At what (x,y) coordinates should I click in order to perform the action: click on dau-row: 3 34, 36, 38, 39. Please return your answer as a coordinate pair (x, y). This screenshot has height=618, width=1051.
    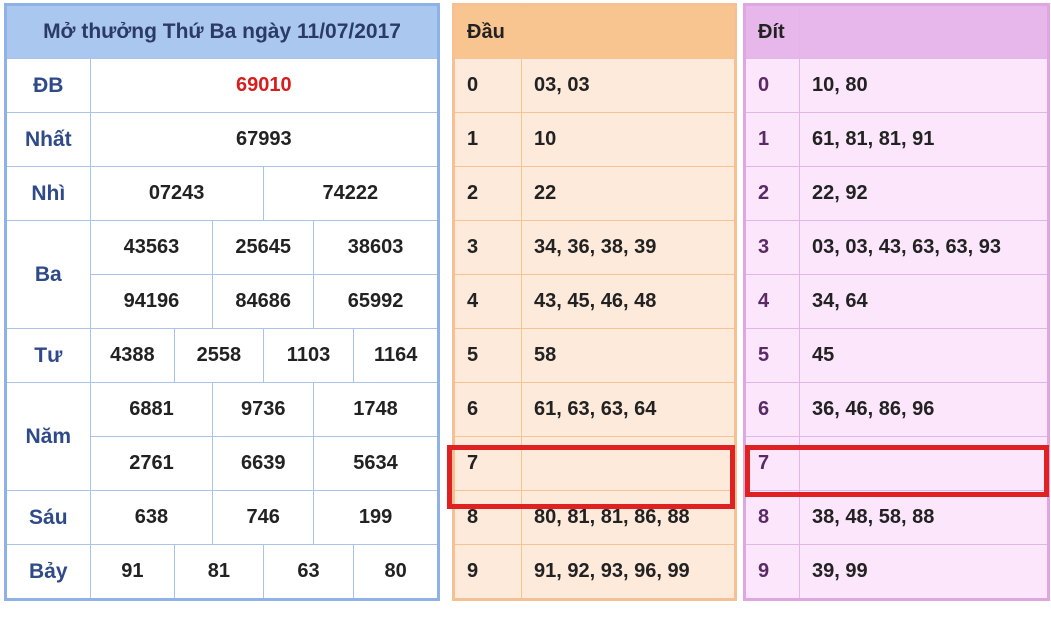
    Looking at the image, I should click on (594, 247).